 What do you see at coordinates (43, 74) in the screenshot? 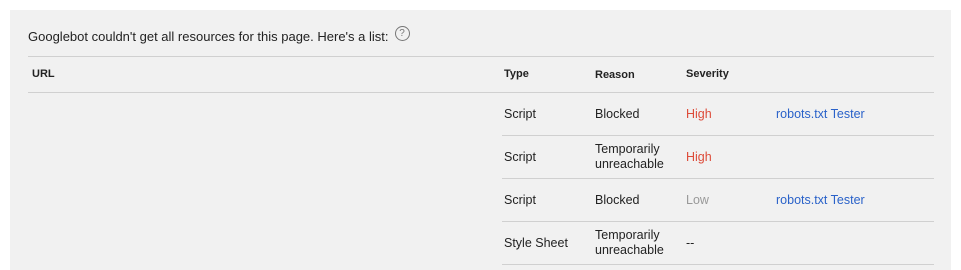
I see `column-header-url: URL` at bounding box center [43, 74].